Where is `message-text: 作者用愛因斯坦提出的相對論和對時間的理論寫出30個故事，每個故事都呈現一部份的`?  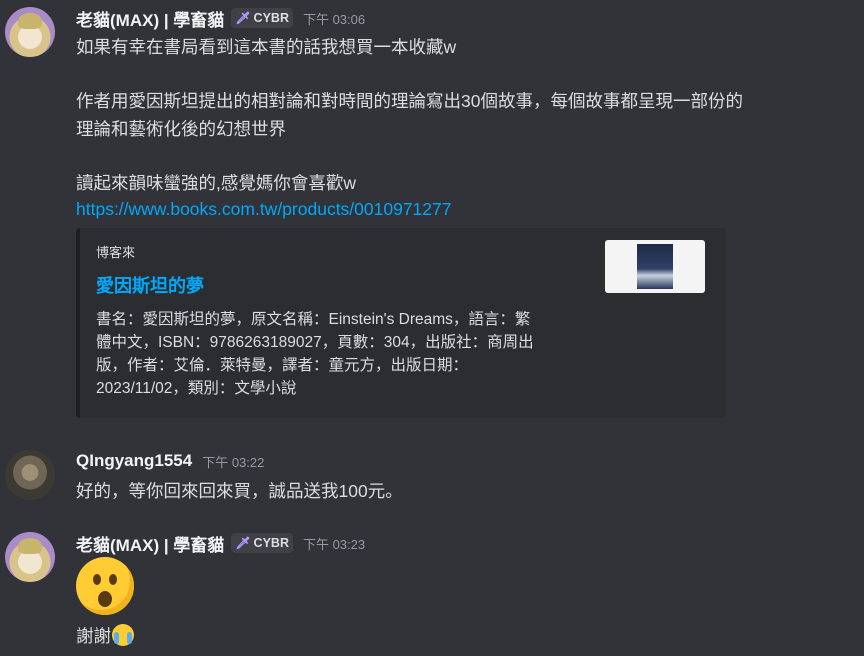
message-text: 作者用愛因斯坦提出的相對論和對時間的理論寫出30個故事，每個故事都呈現一部份的 is located at coordinates (409, 101).